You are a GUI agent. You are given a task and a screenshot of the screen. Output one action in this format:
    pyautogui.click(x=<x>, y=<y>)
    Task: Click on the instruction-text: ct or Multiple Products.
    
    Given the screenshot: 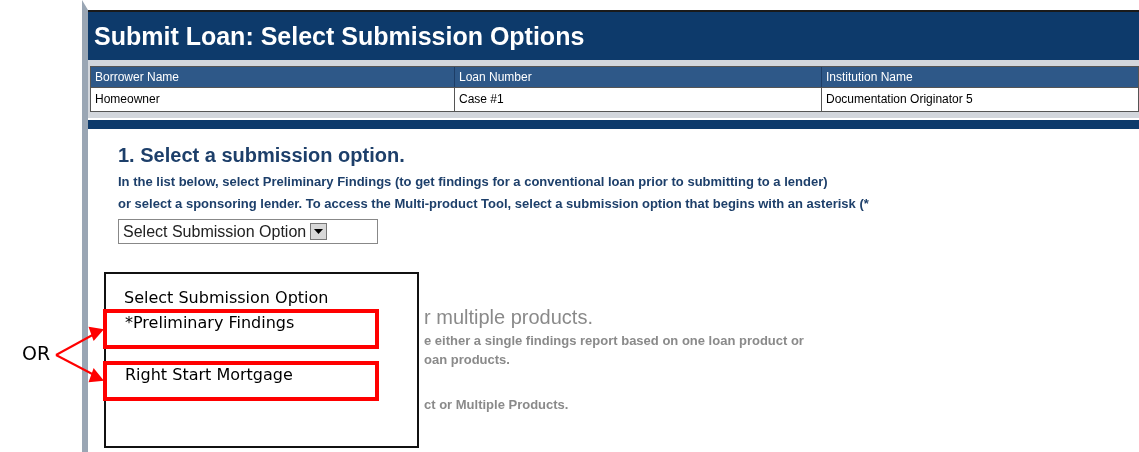 What is the action you would take?
    pyautogui.click(x=497, y=404)
    